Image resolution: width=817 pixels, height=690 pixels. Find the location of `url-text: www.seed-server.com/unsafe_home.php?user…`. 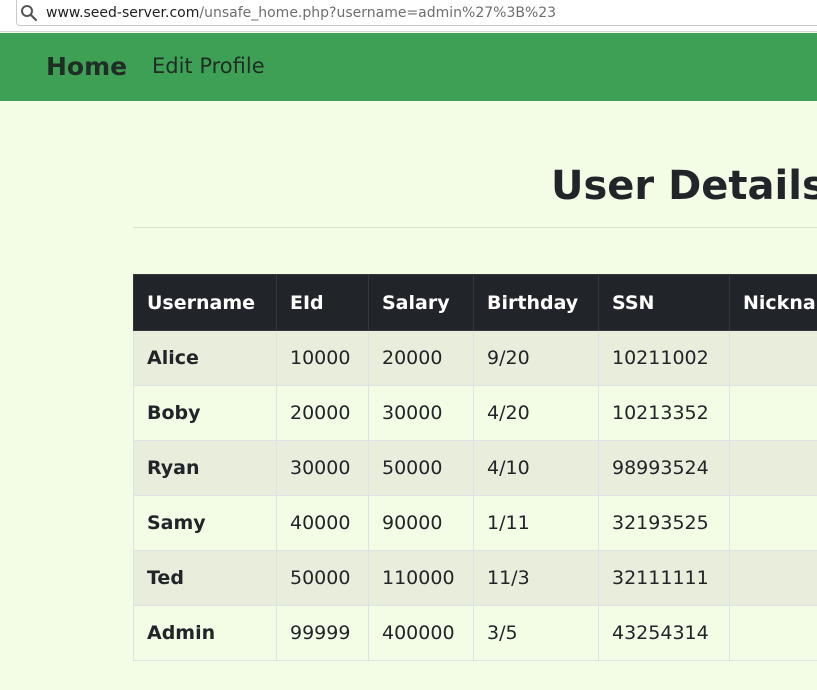

url-text: www.seed-server.com/unsafe_home.php?user… is located at coordinates (301, 13).